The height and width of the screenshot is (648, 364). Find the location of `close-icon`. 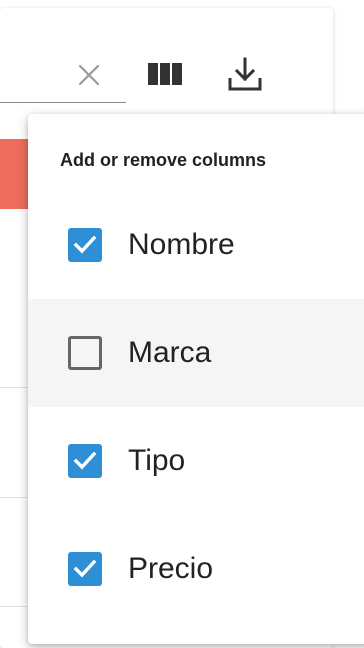

close-icon is located at coordinates (89, 75).